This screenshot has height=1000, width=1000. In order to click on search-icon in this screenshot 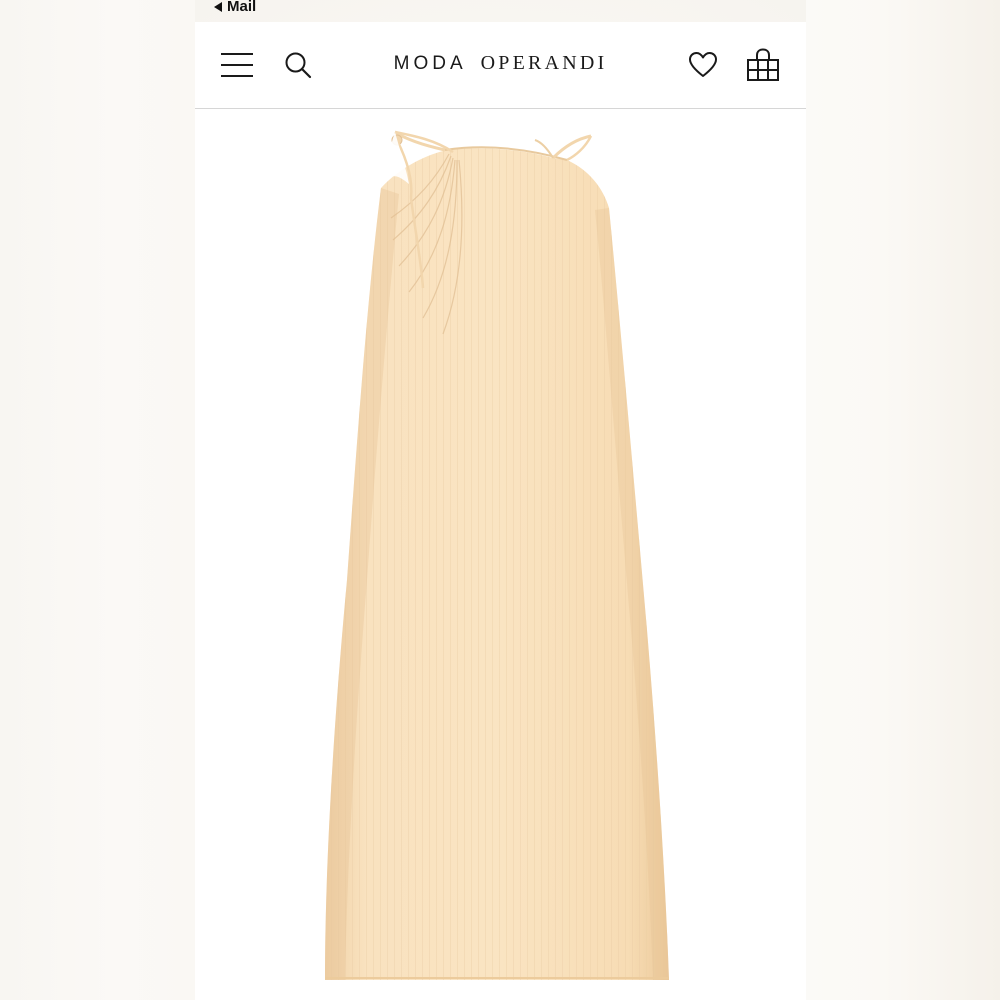, I will do `click(298, 65)`.